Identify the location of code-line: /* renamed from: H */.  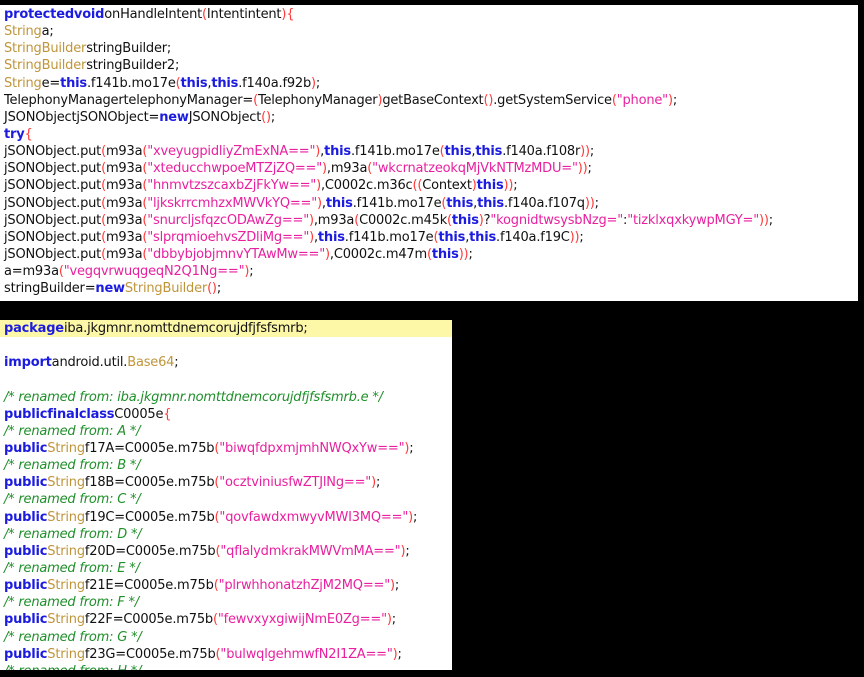
(226, 666).